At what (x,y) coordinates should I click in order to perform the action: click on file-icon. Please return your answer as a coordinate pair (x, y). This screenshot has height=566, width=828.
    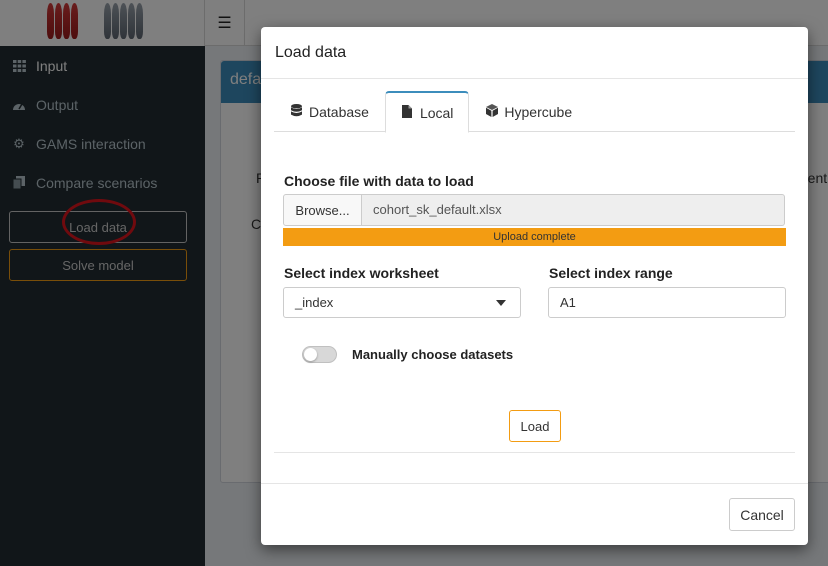
    Looking at the image, I should click on (407, 112).